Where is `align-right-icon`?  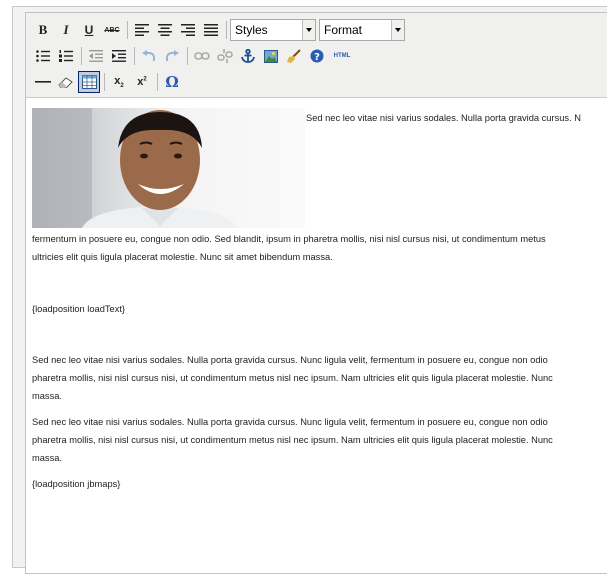 align-right-icon is located at coordinates (188, 30).